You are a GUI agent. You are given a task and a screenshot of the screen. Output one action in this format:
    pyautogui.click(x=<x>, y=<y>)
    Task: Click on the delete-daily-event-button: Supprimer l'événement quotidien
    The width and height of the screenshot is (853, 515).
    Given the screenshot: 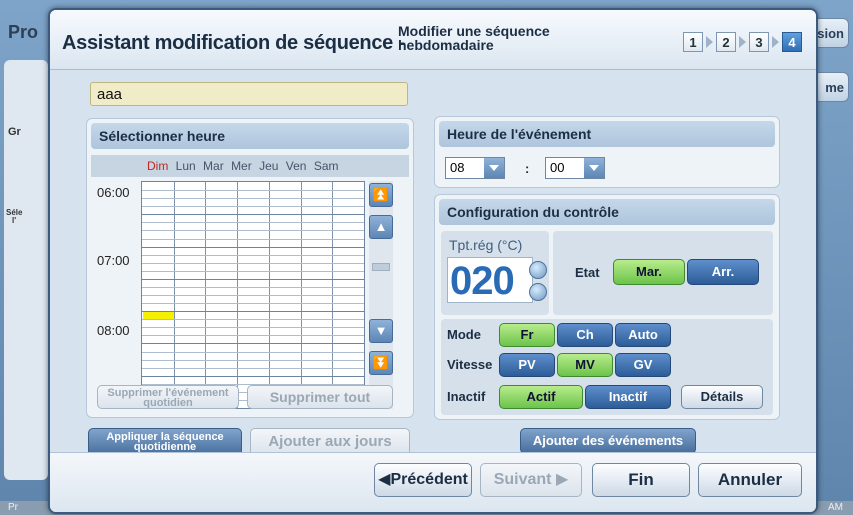 What is the action you would take?
    pyautogui.click(x=168, y=397)
    